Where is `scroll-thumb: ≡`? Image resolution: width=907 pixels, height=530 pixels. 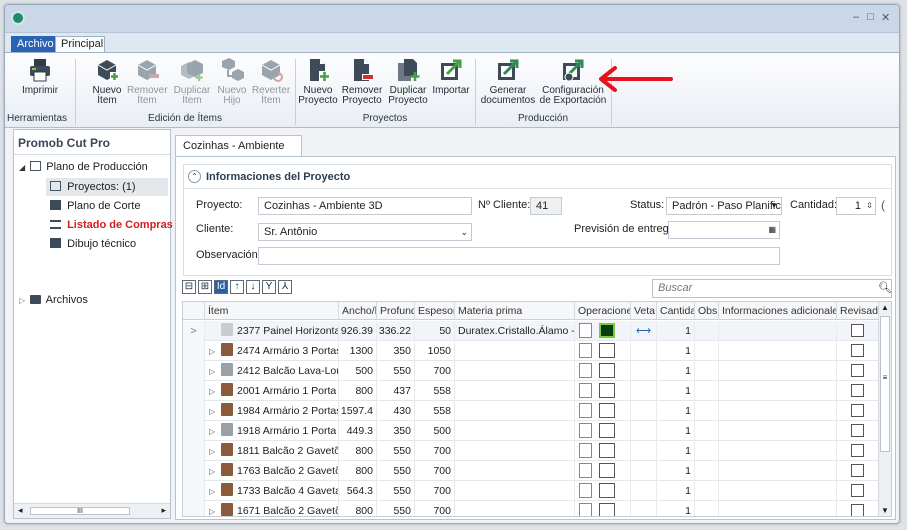 scroll-thumb: ≡ is located at coordinates (885, 384).